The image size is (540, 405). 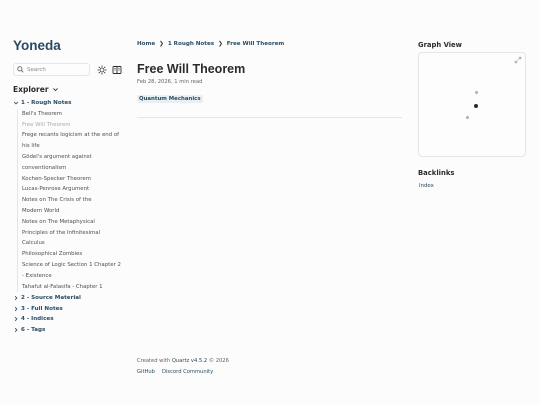 What do you see at coordinates (37, 45) in the screenshot?
I see `site-title: Yoneda` at bounding box center [37, 45].